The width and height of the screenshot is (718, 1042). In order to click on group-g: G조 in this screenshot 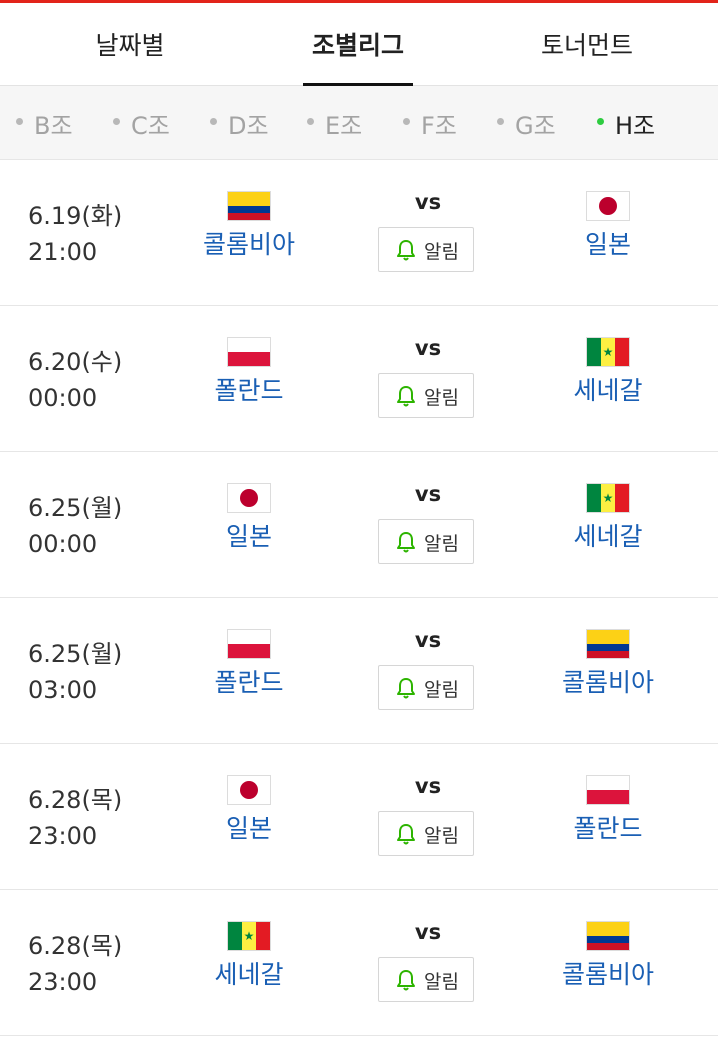, I will do `click(526, 122)`.